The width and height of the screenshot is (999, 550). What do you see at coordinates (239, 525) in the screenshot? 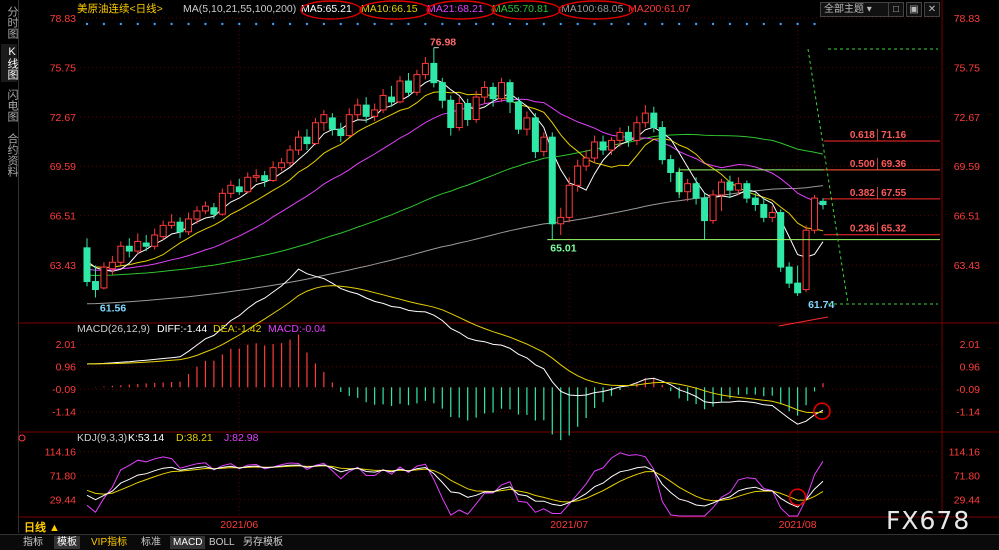
I see `date-label: 2021/06` at bounding box center [239, 525].